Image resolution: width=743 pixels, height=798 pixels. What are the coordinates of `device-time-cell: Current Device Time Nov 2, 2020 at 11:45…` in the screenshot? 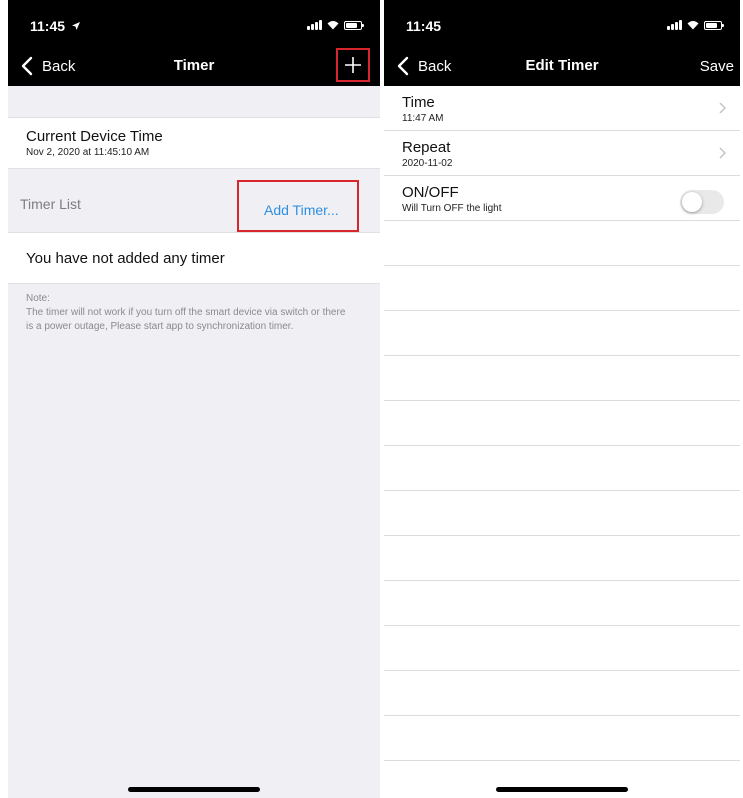 It's located at (194, 143).